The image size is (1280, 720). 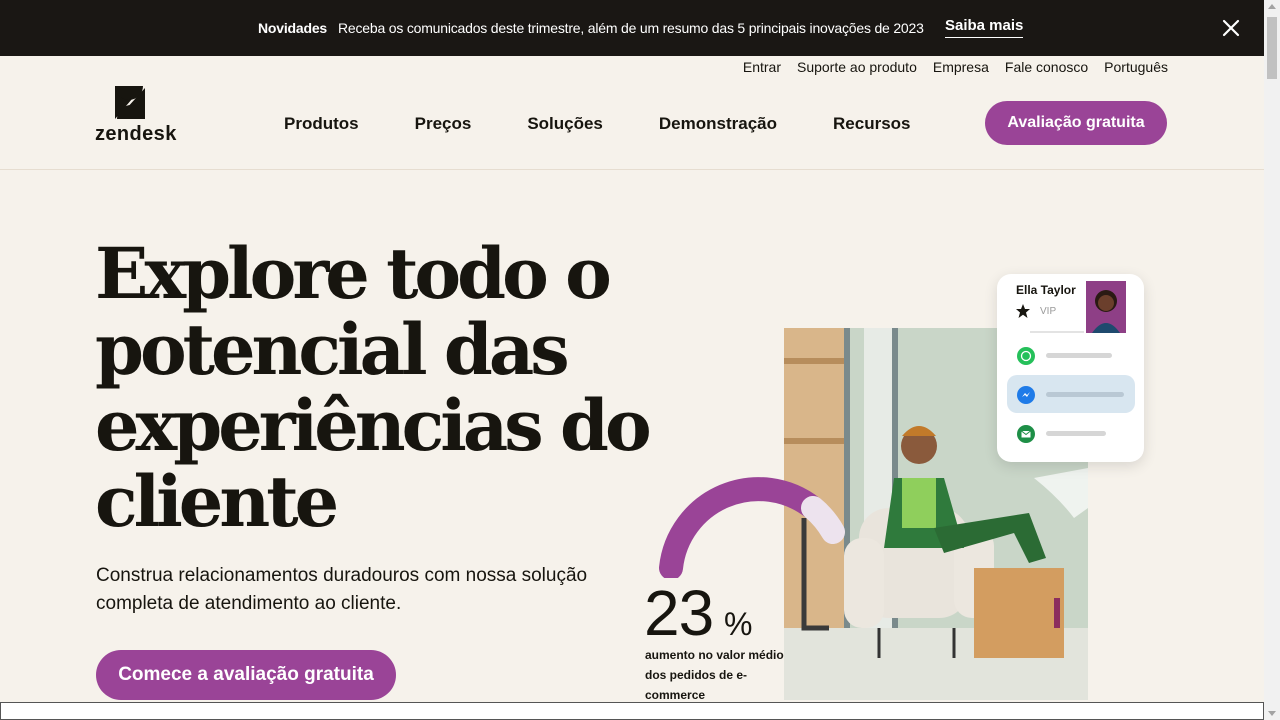 I want to click on nav-pricing: Preços, so click(x=443, y=124).